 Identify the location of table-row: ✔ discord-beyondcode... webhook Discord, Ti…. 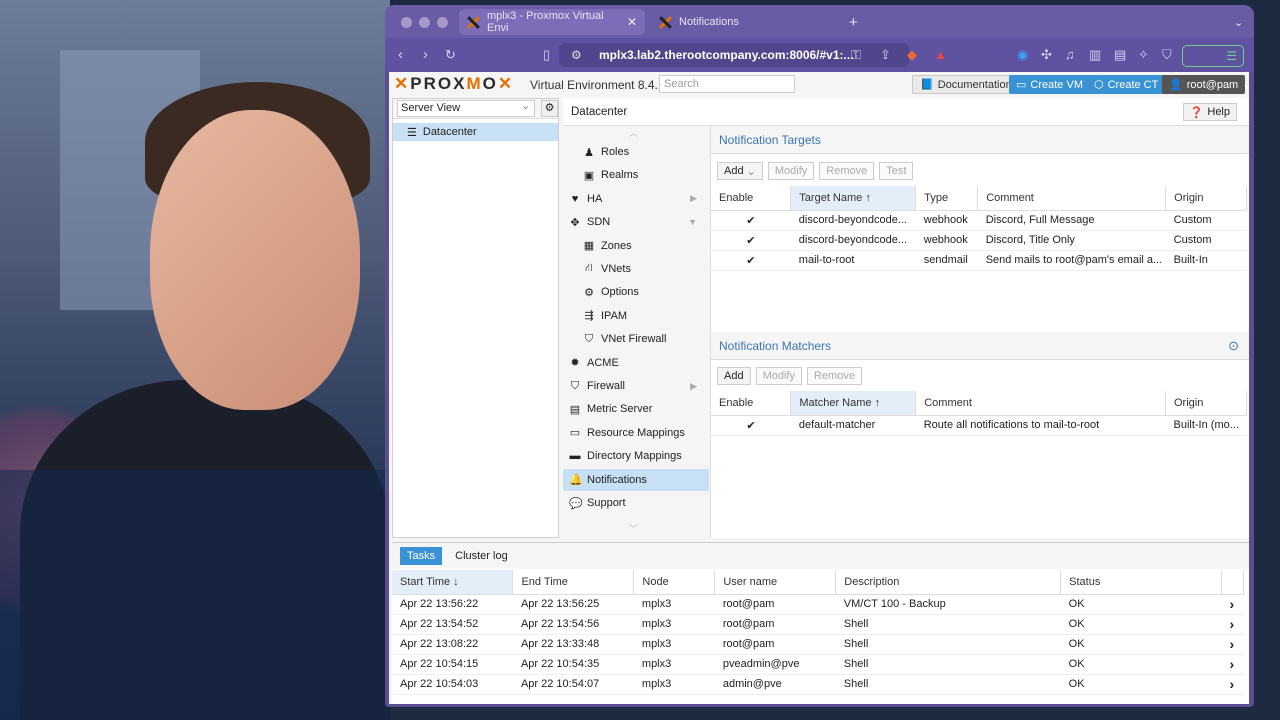
(979, 240).